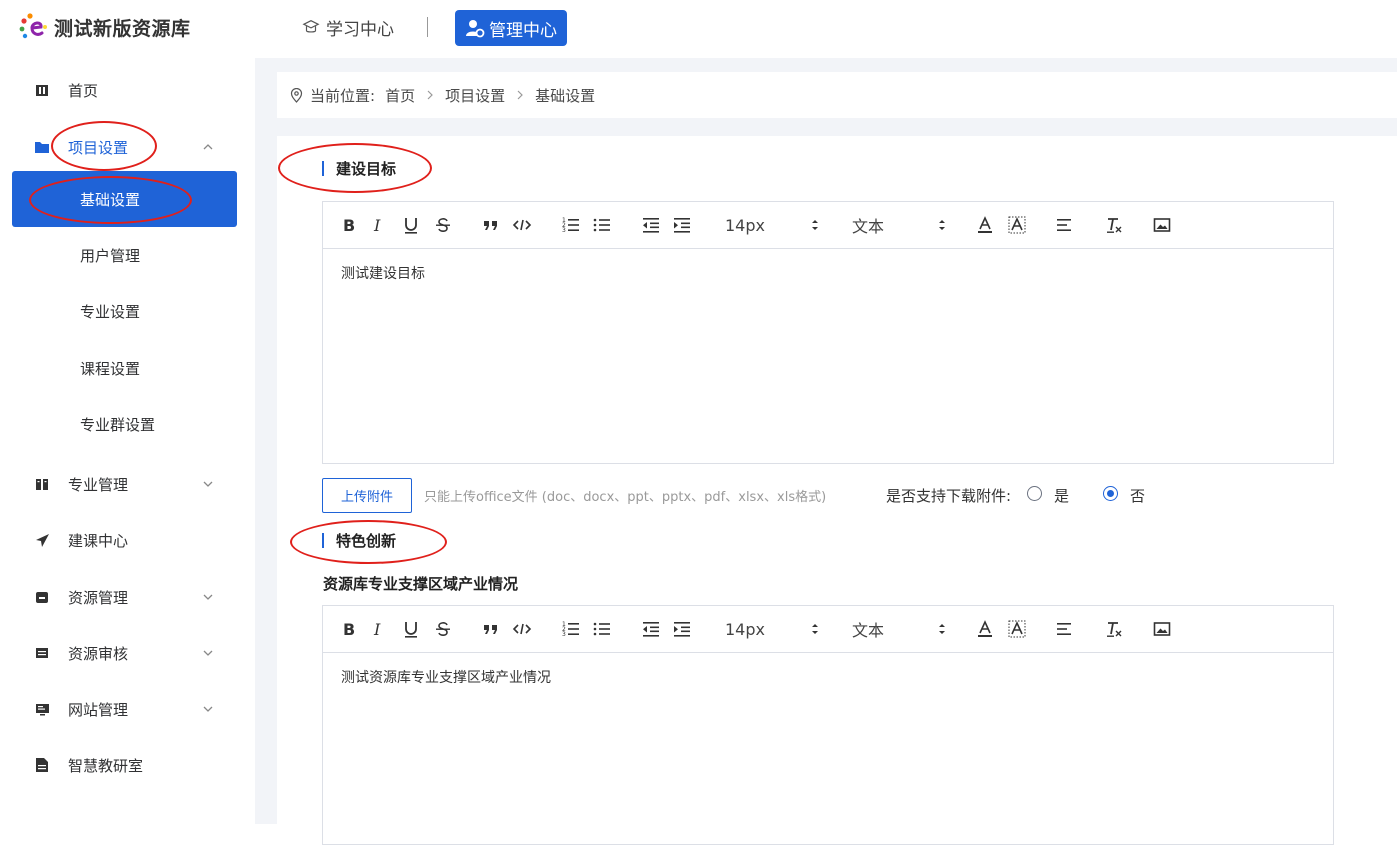  What do you see at coordinates (98, 709) in the screenshot?
I see `sidebar-item-label: 网站管理` at bounding box center [98, 709].